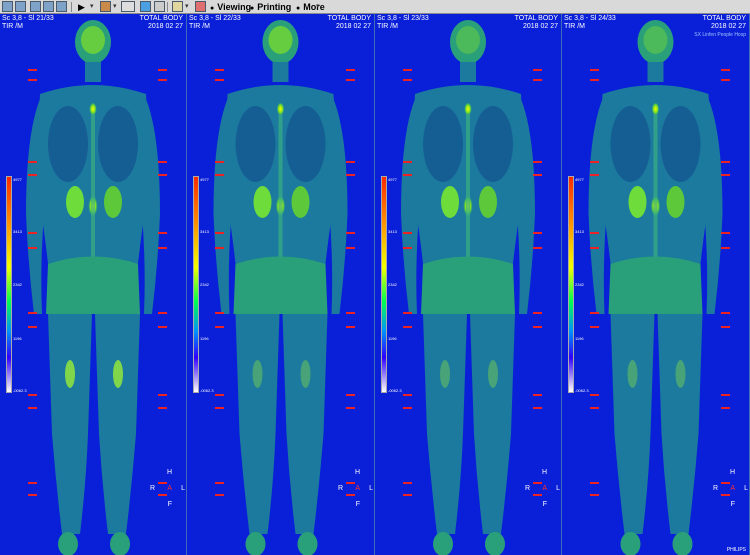  I want to click on color-scale-tick: 4977, so click(17, 179).